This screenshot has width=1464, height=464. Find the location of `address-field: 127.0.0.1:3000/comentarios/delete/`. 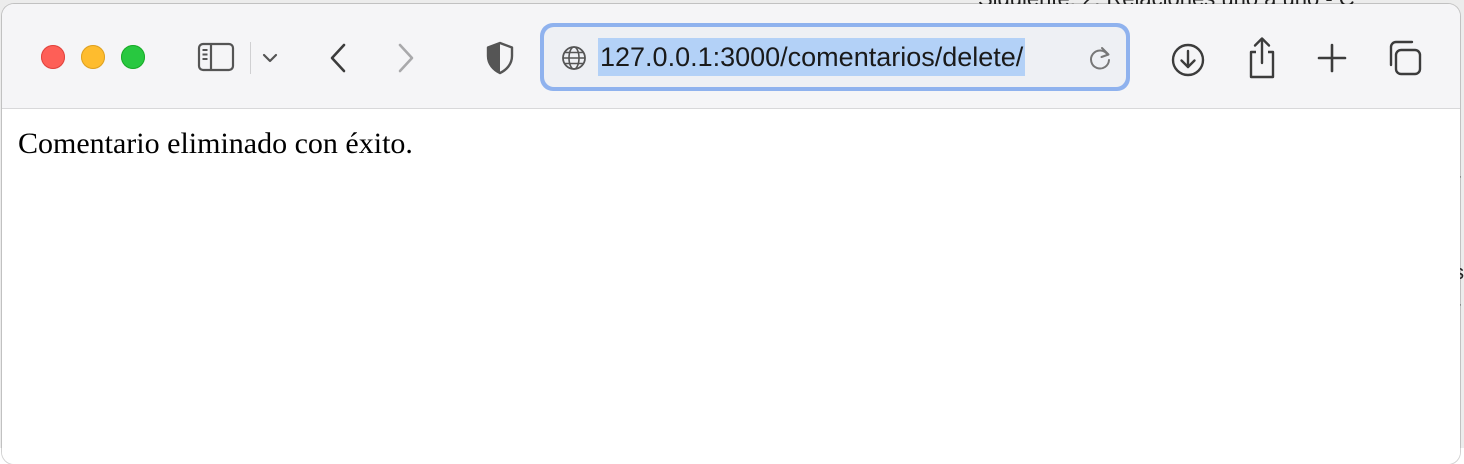

address-field: 127.0.0.1:3000/comentarios/delete/ is located at coordinates (835, 57).